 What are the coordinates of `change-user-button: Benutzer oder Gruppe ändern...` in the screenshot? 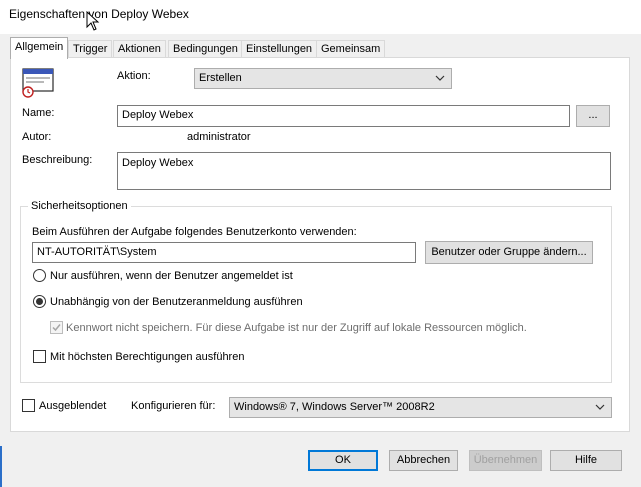 It's located at (509, 252).